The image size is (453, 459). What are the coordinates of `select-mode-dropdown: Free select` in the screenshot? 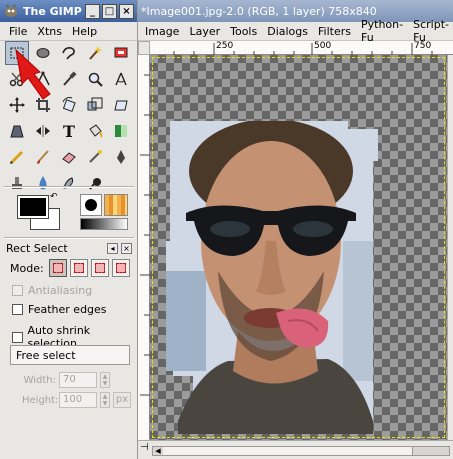 It's located at (70, 355).